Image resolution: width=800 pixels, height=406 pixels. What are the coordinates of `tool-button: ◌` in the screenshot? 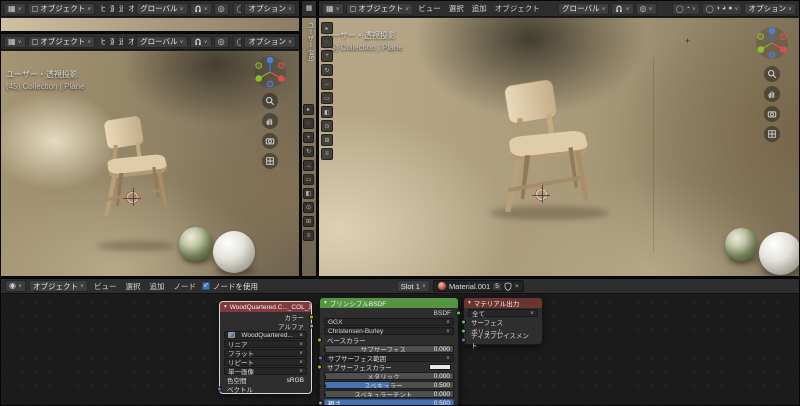 It's located at (327, 42).